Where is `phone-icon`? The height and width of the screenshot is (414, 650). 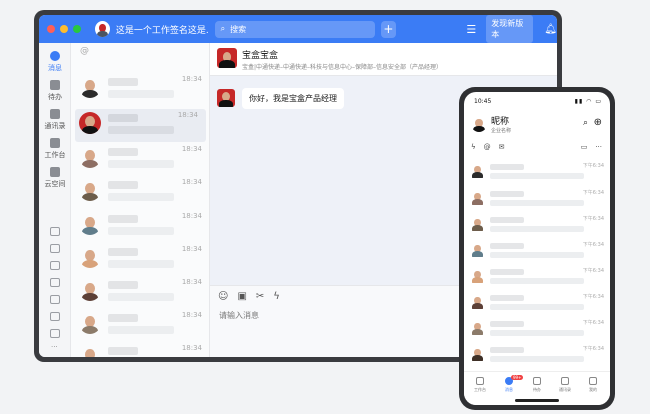
phone-icon is located at coordinates (55, 248).